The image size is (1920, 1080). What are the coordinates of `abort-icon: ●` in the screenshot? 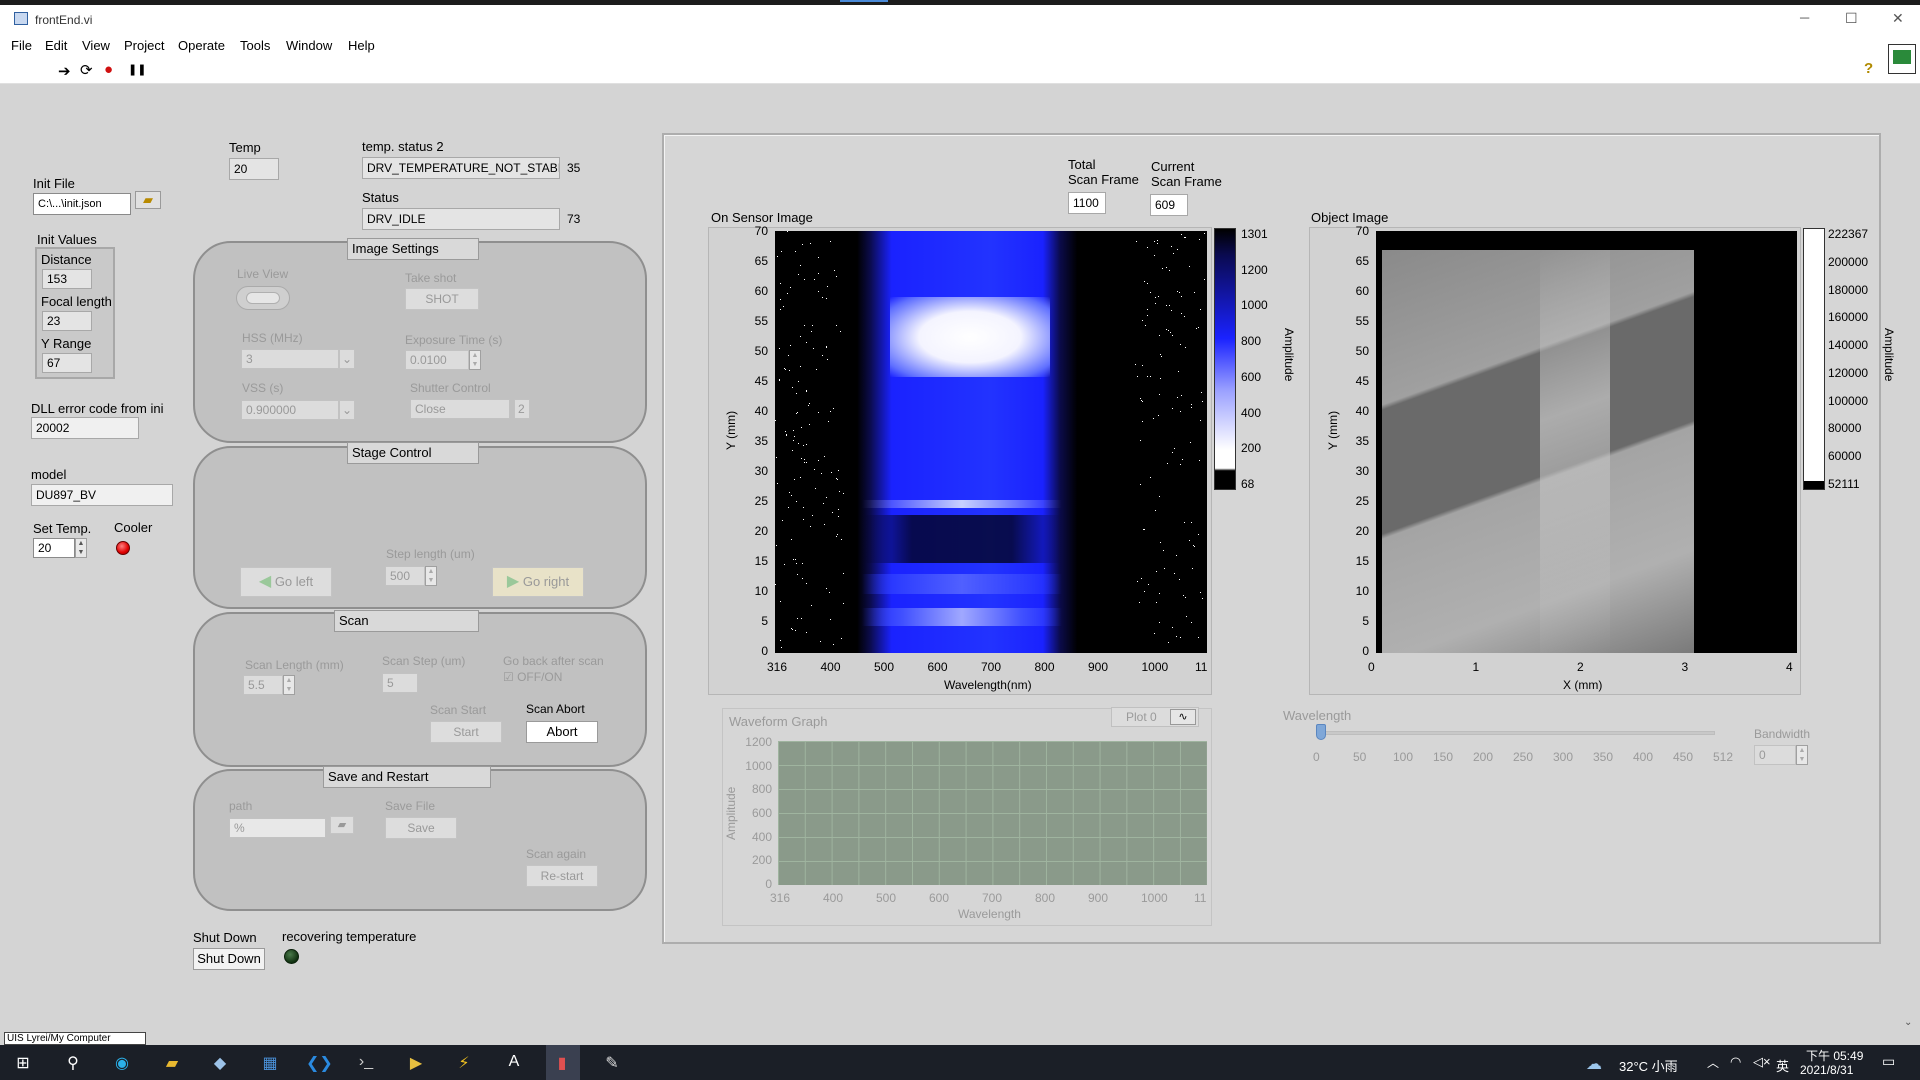 It's located at (108, 69).